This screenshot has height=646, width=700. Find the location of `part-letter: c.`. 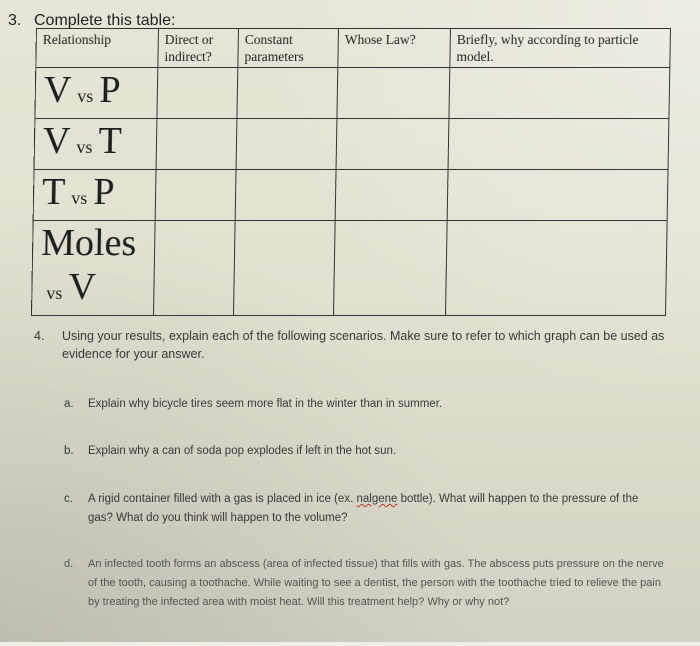

part-letter: c. is located at coordinates (68, 499).